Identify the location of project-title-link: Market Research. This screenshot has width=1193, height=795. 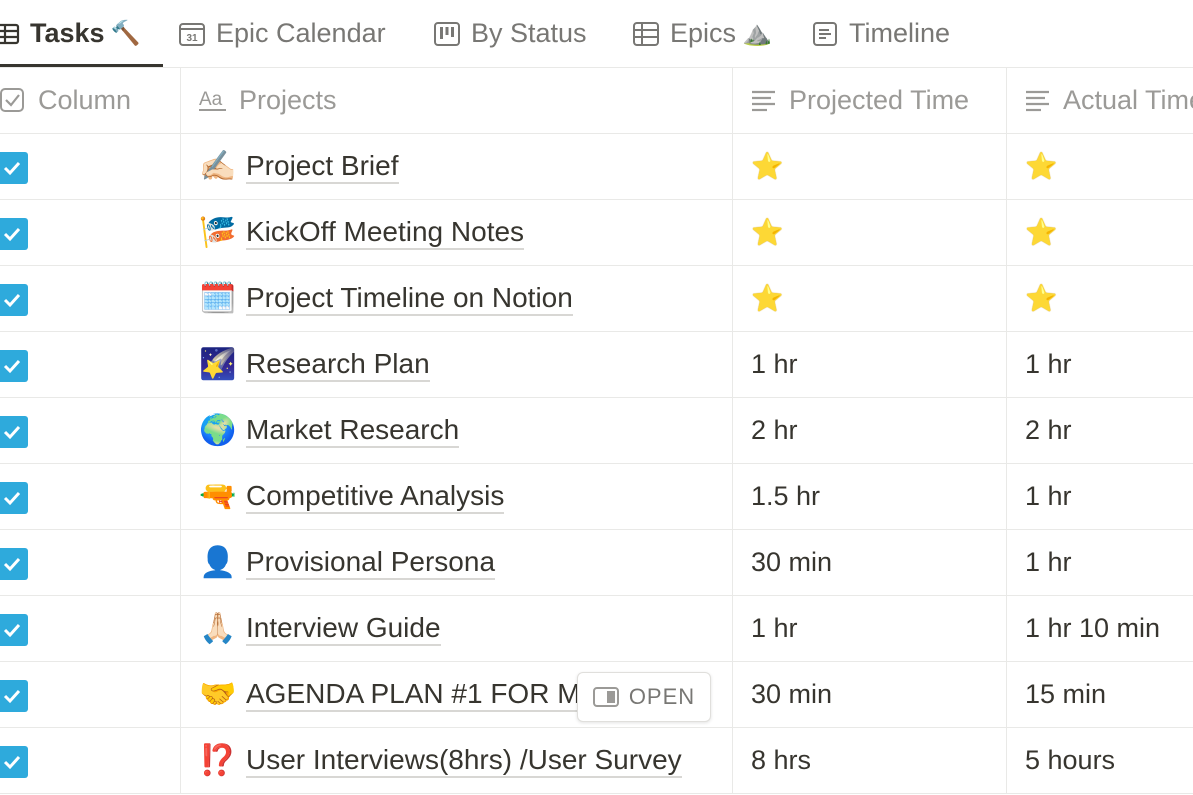
(353, 431).